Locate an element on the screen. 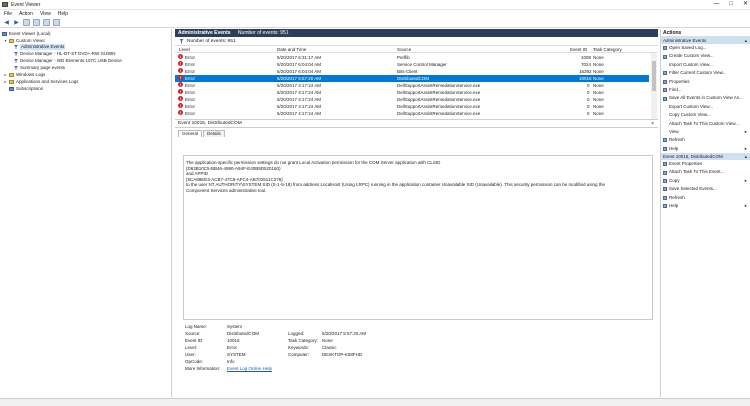 This screenshot has width=750, height=406. back-arrow-icon: ◀ is located at coordinates (6, 22).